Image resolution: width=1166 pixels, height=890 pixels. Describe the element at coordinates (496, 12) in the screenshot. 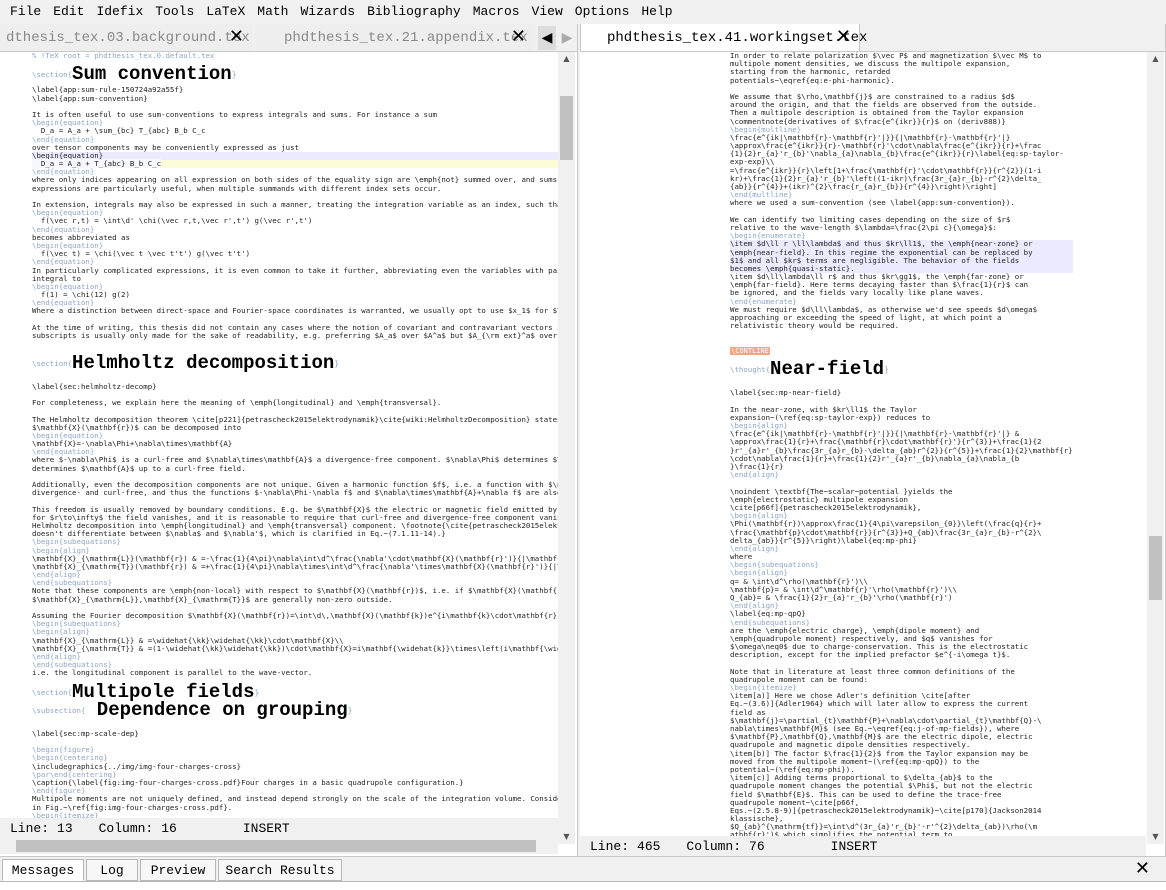

I see `menu-item-macros: Macros` at that location.